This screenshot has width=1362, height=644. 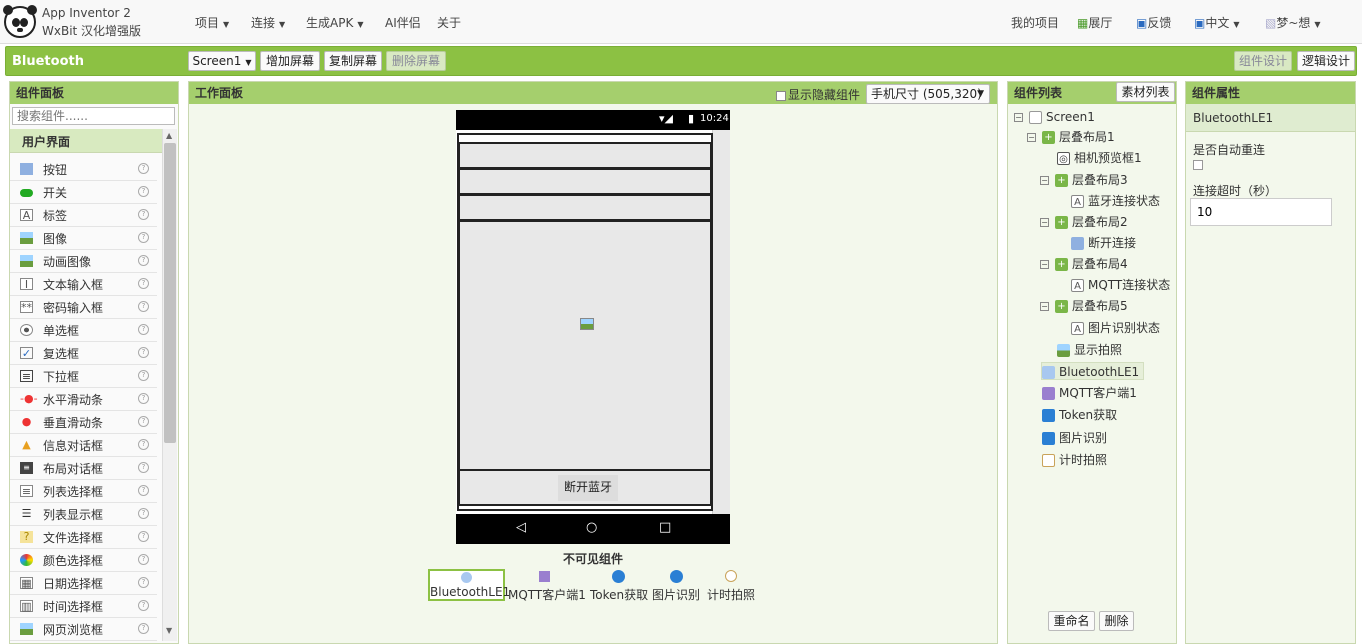 I want to click on tree-layout5: − + 层叠布局5, so click(x=1084, y=306).